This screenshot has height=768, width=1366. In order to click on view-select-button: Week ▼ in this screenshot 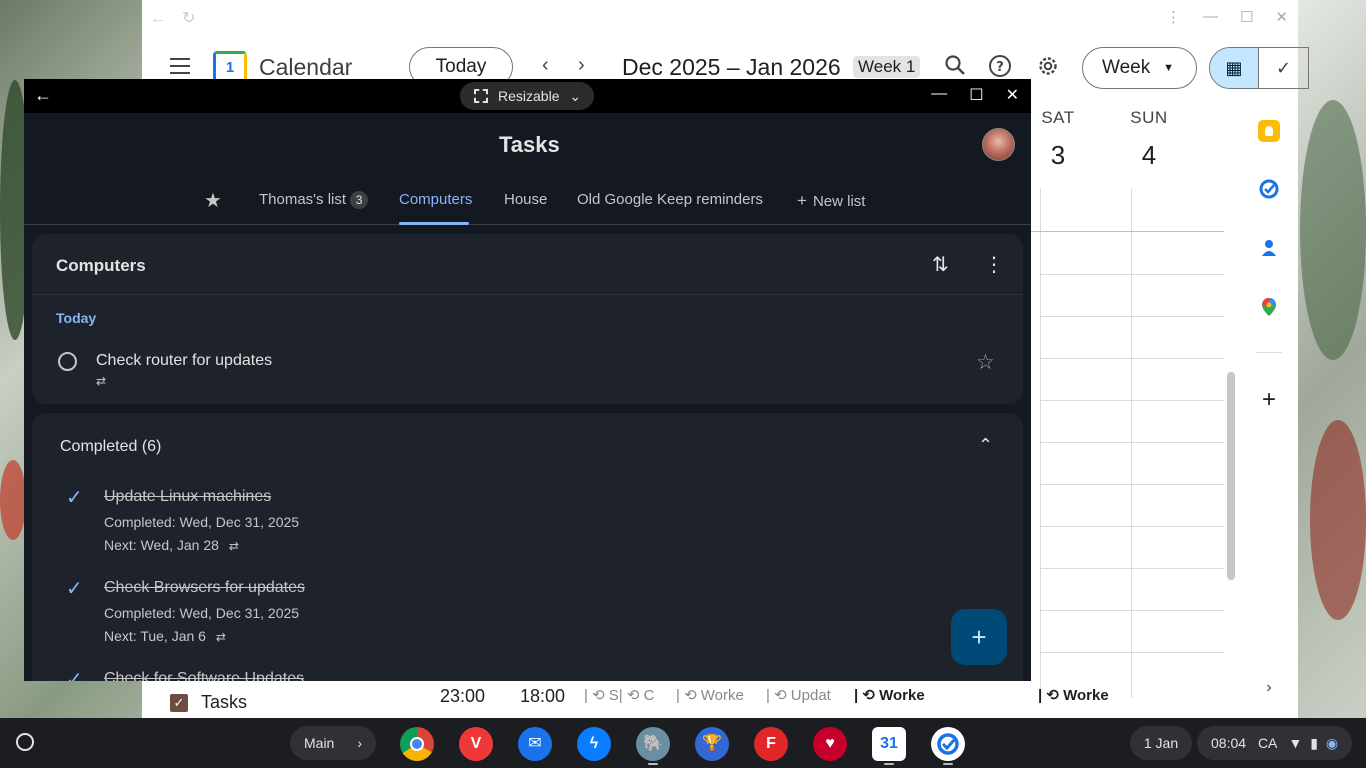, I will do `click(1139, 68)`.